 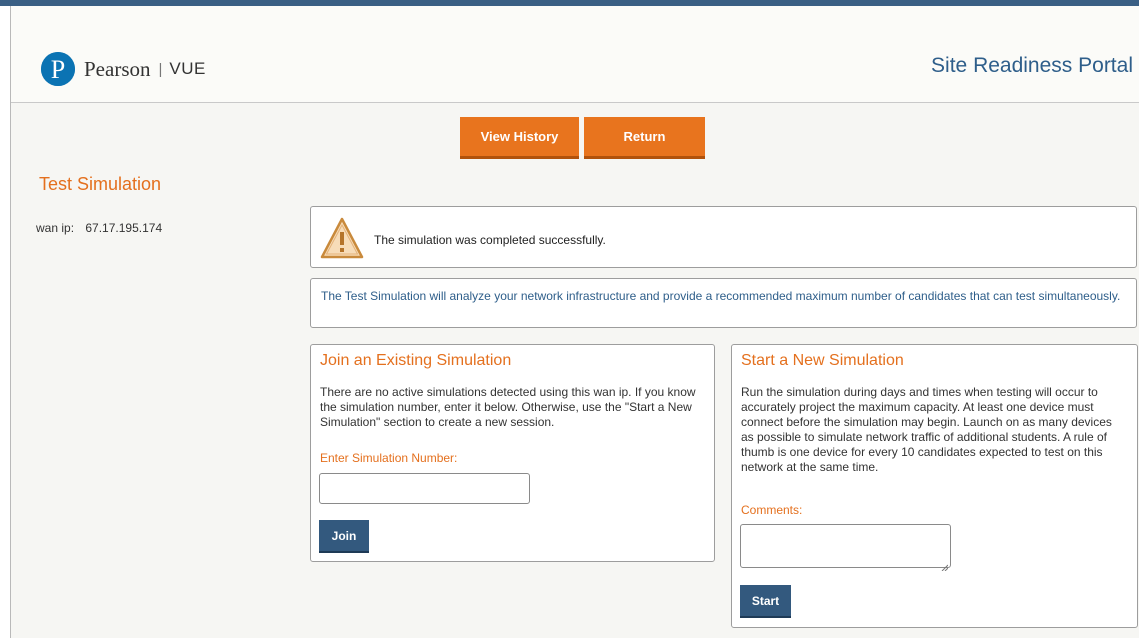 What do you see at coordinates (117, 68) in the screenshot?
I see `logo-name: Pearson` at bounding box center [117, 68].